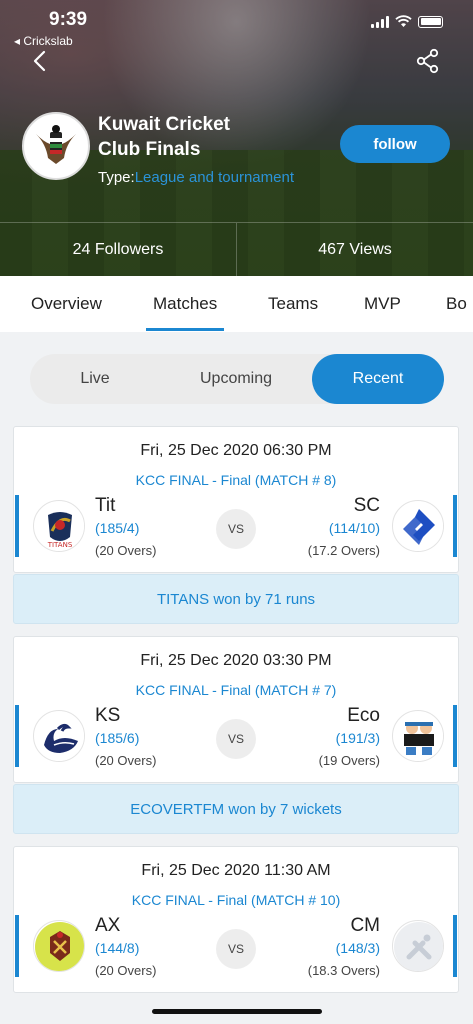 Image resolution: width=473 pixels, height=1024 pixels. I want to click on home-indicator, so click(237, 1011).